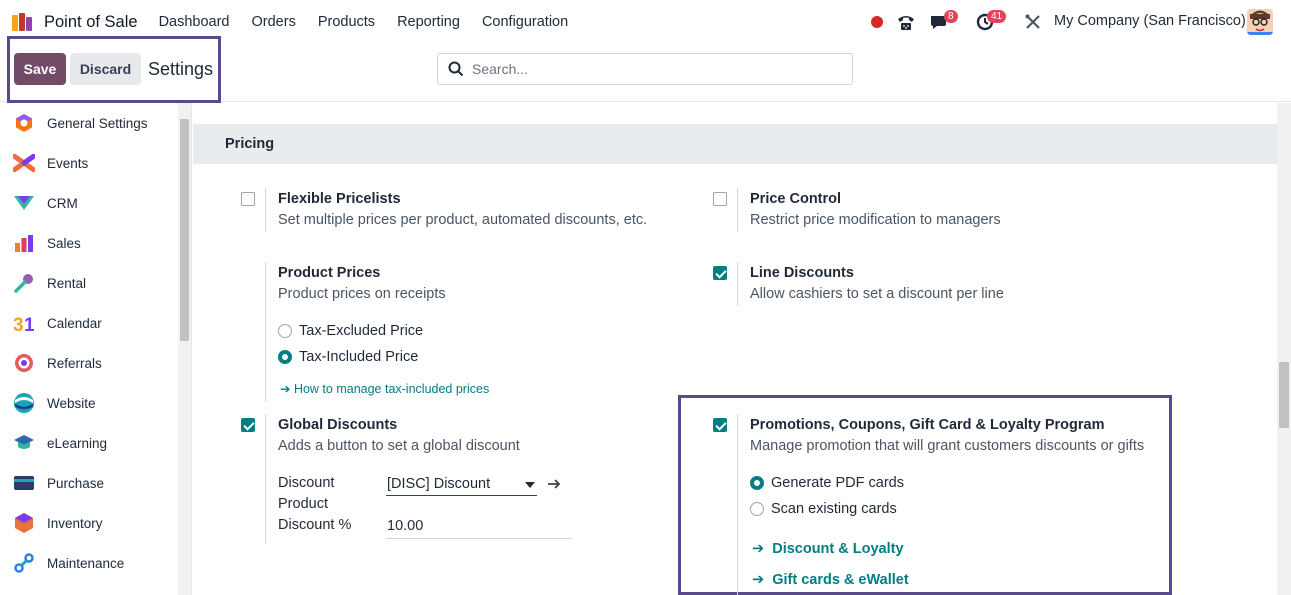  I want to click on discount-product-select: [DISC] Discount, so click(438, 484).